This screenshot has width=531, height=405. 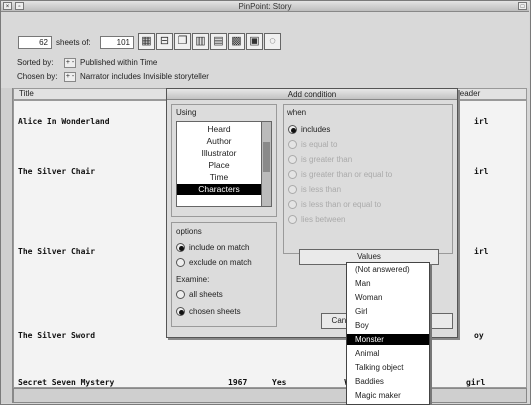 I want to click on sorted-by-toggle: + -, so click(x=70, y=63).